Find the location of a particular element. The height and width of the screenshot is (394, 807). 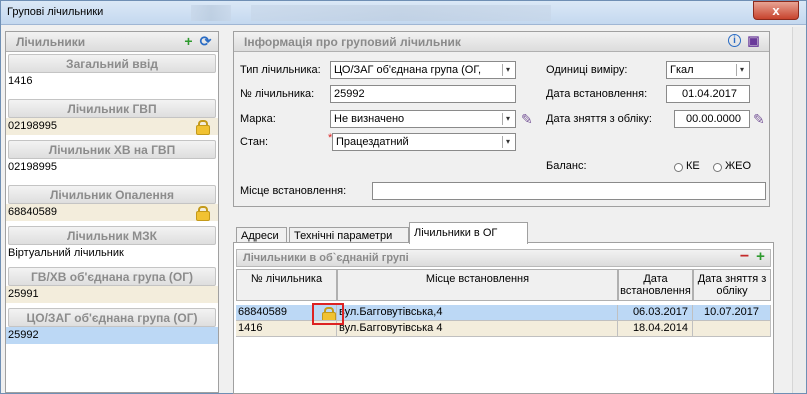

location-label: Місце встановлення: is located at coordinates (293, 191).